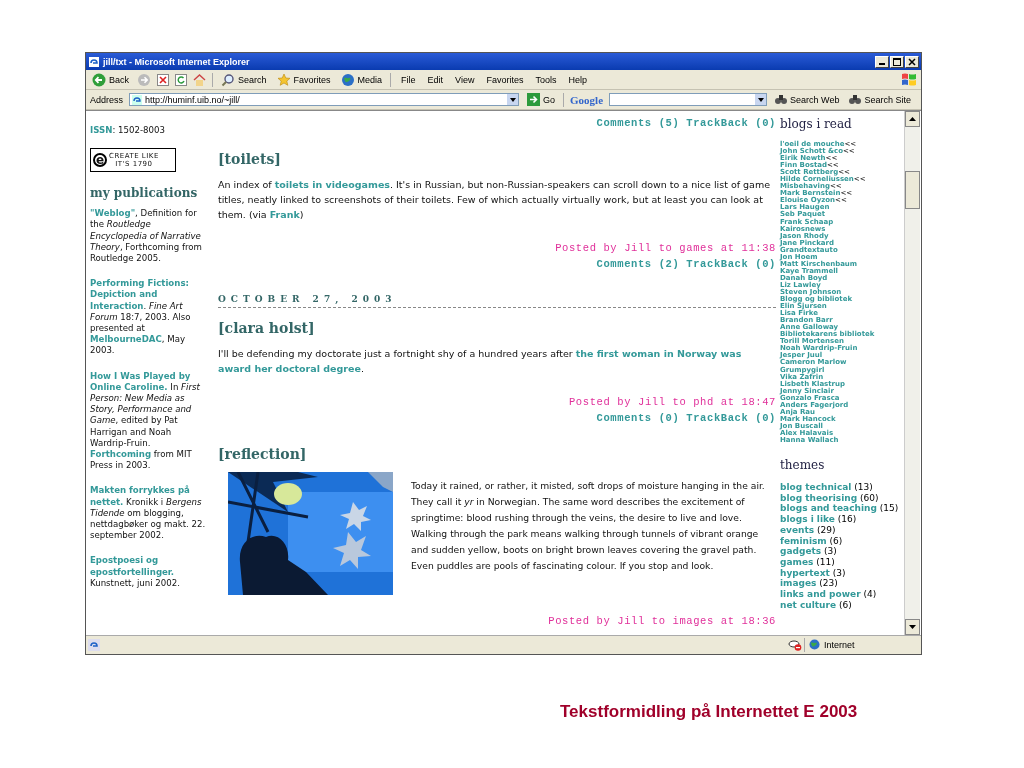 Image resolution: width=1024 pixels, height=768 pixels. Describe the element at coordinates (803, 465) in the screenshot. I see `section-heading: themes` at that location.